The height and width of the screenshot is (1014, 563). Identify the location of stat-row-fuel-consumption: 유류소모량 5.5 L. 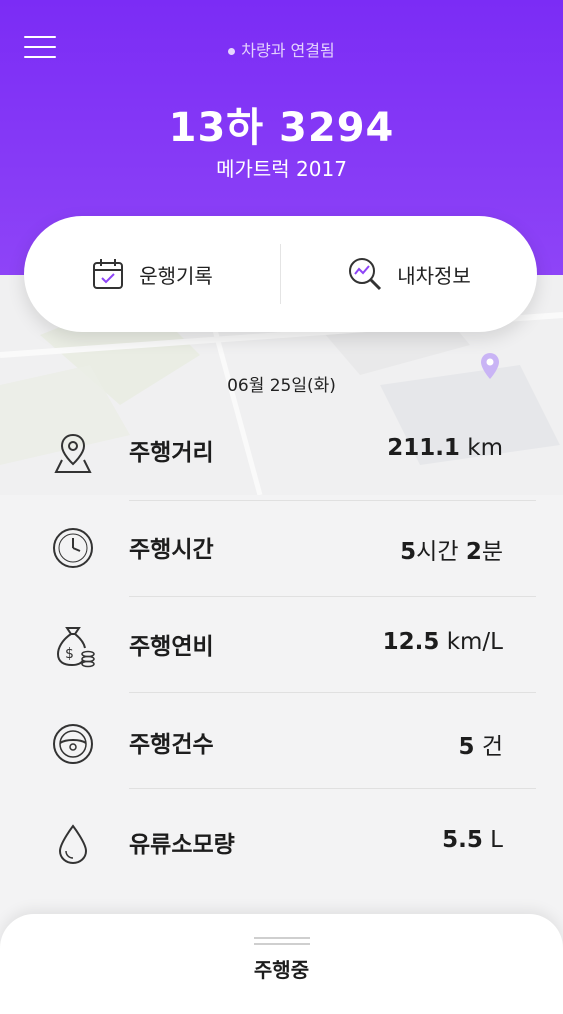
(281, 841).